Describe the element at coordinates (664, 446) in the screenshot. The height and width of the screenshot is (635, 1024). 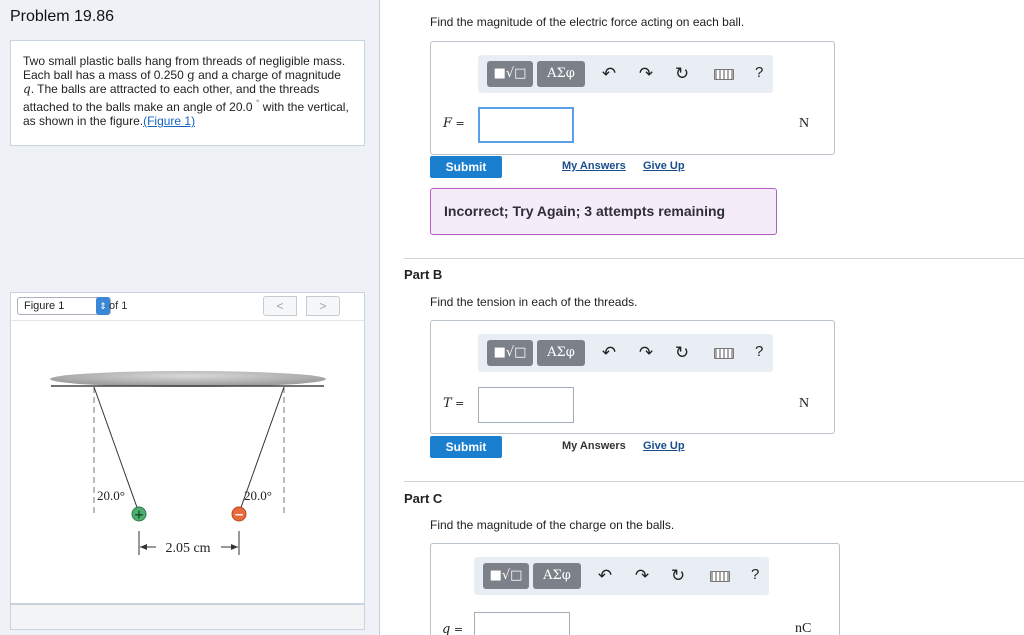
I see `part-b-give-up-link: Give Up` at that location.